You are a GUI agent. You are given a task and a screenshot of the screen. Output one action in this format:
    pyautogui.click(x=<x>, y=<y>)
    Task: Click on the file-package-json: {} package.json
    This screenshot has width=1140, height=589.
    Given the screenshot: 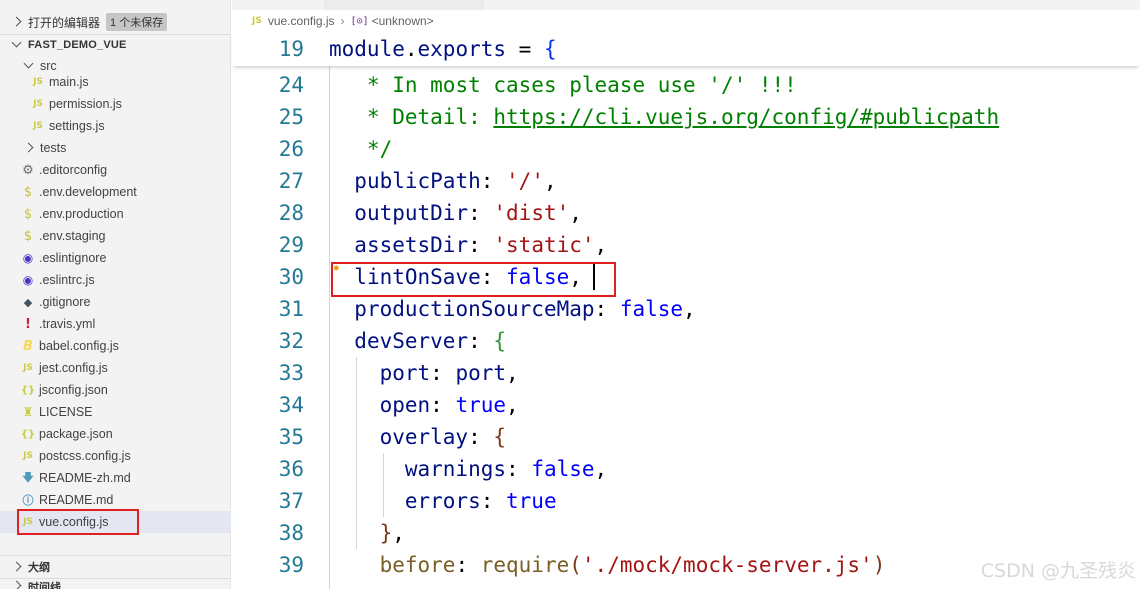 What is the action you would take?
    pyautogui.click(x=115, y=434)
    